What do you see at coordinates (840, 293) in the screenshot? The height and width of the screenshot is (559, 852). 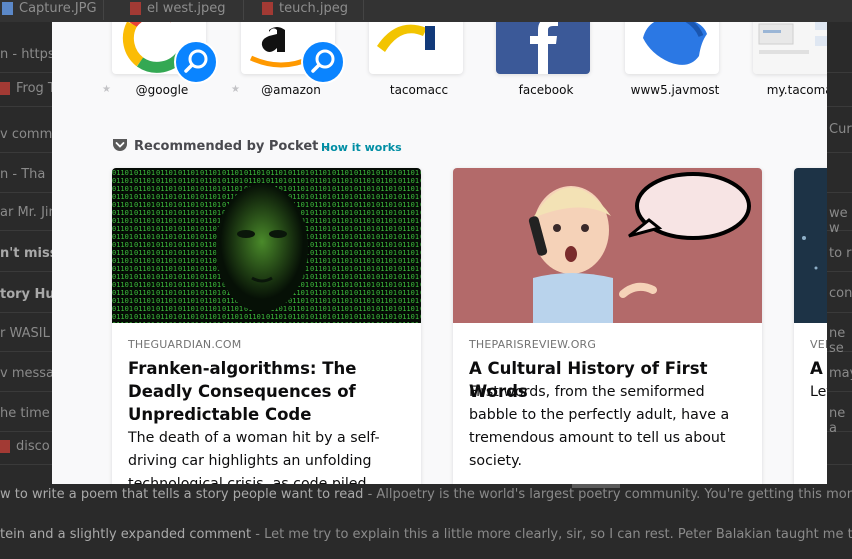 I see `background-fragment: conter` at bounding box center [840, 293].